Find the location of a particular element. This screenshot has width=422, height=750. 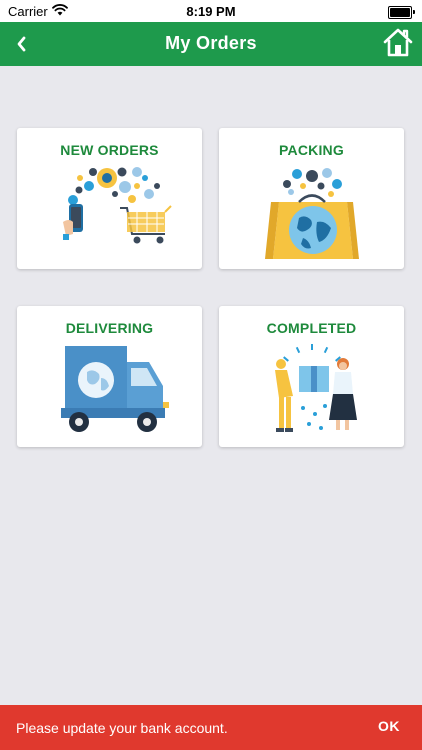

new-orders-label: NEW ORDERS is located at coordinates (109, 150).